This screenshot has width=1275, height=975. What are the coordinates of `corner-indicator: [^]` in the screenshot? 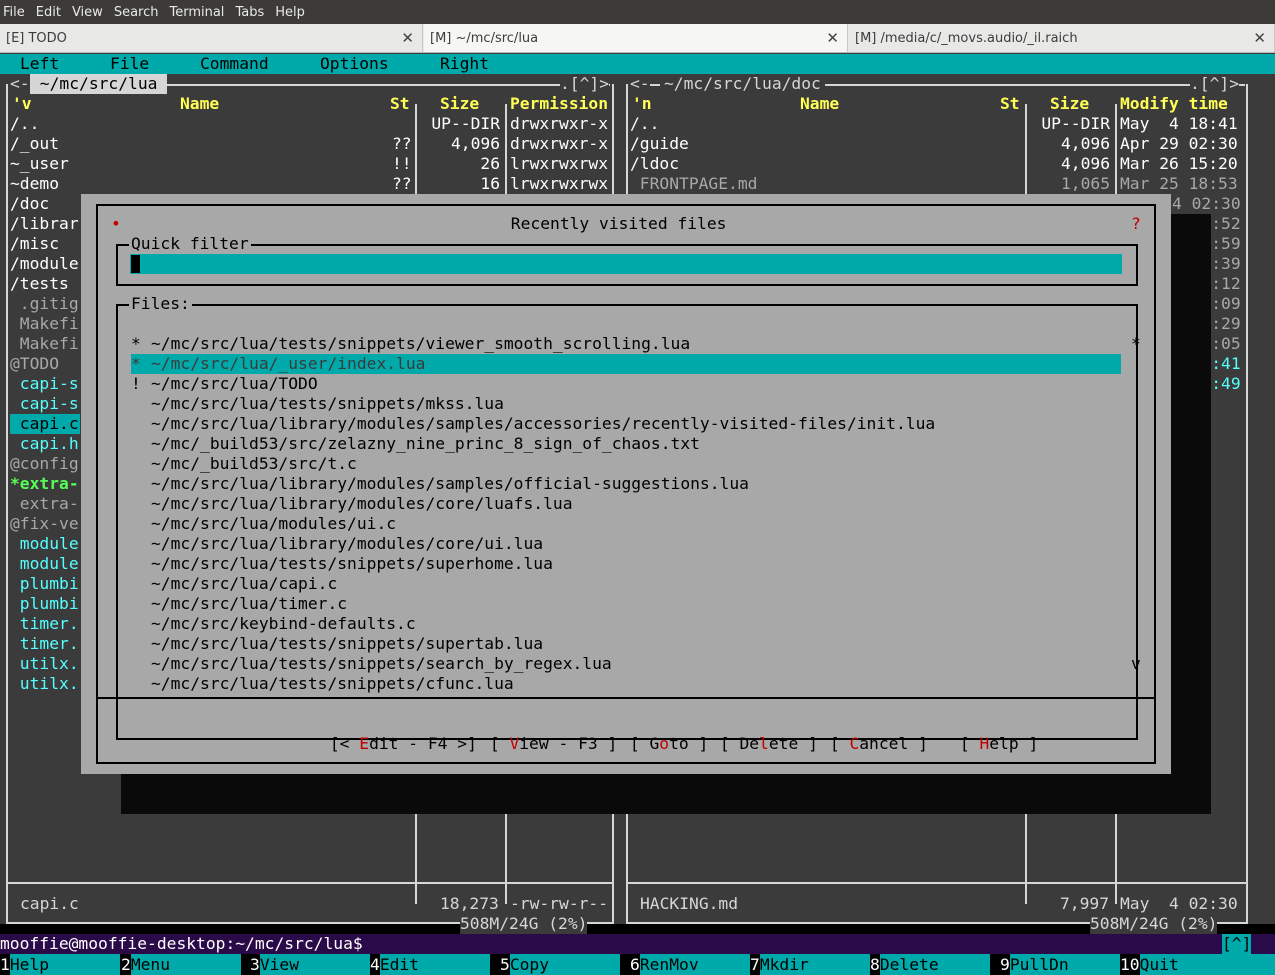 It's located at (1237, 944).